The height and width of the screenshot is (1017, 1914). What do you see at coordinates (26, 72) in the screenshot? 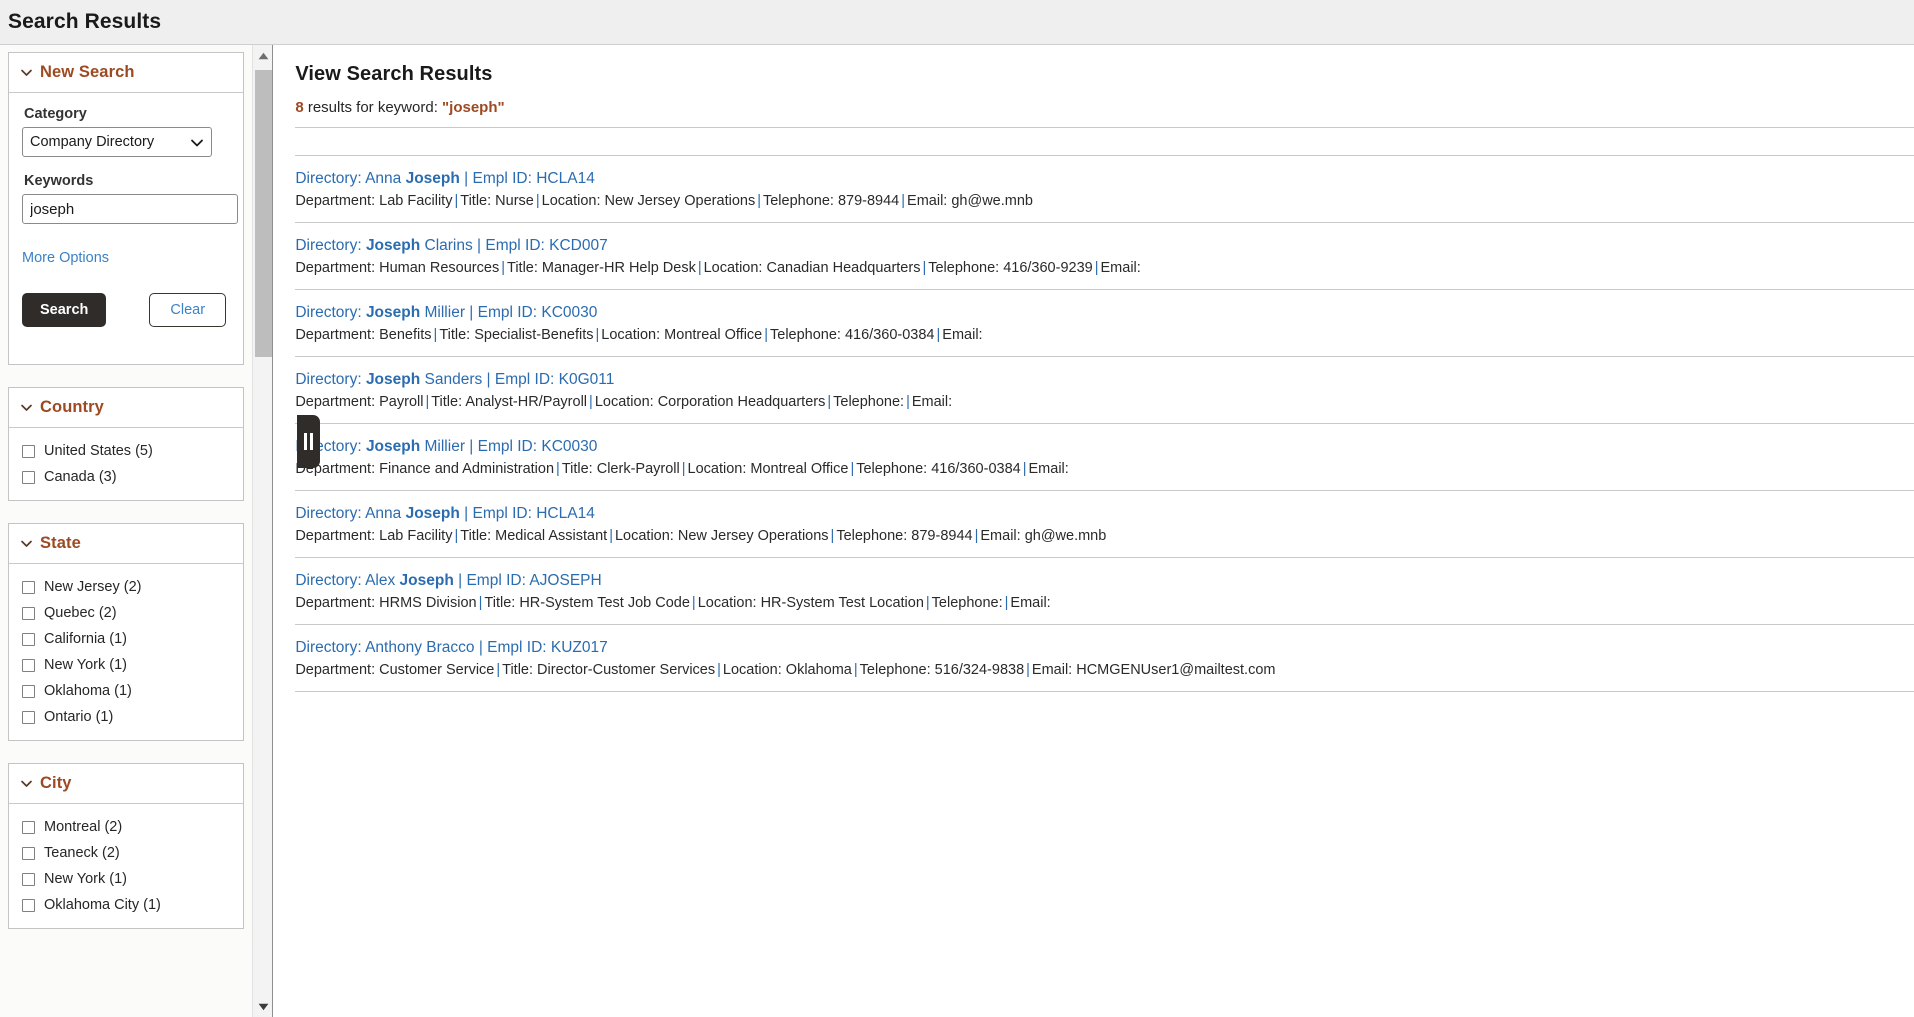
I see `chevron-down-icon` at bounding box center [26, 72].